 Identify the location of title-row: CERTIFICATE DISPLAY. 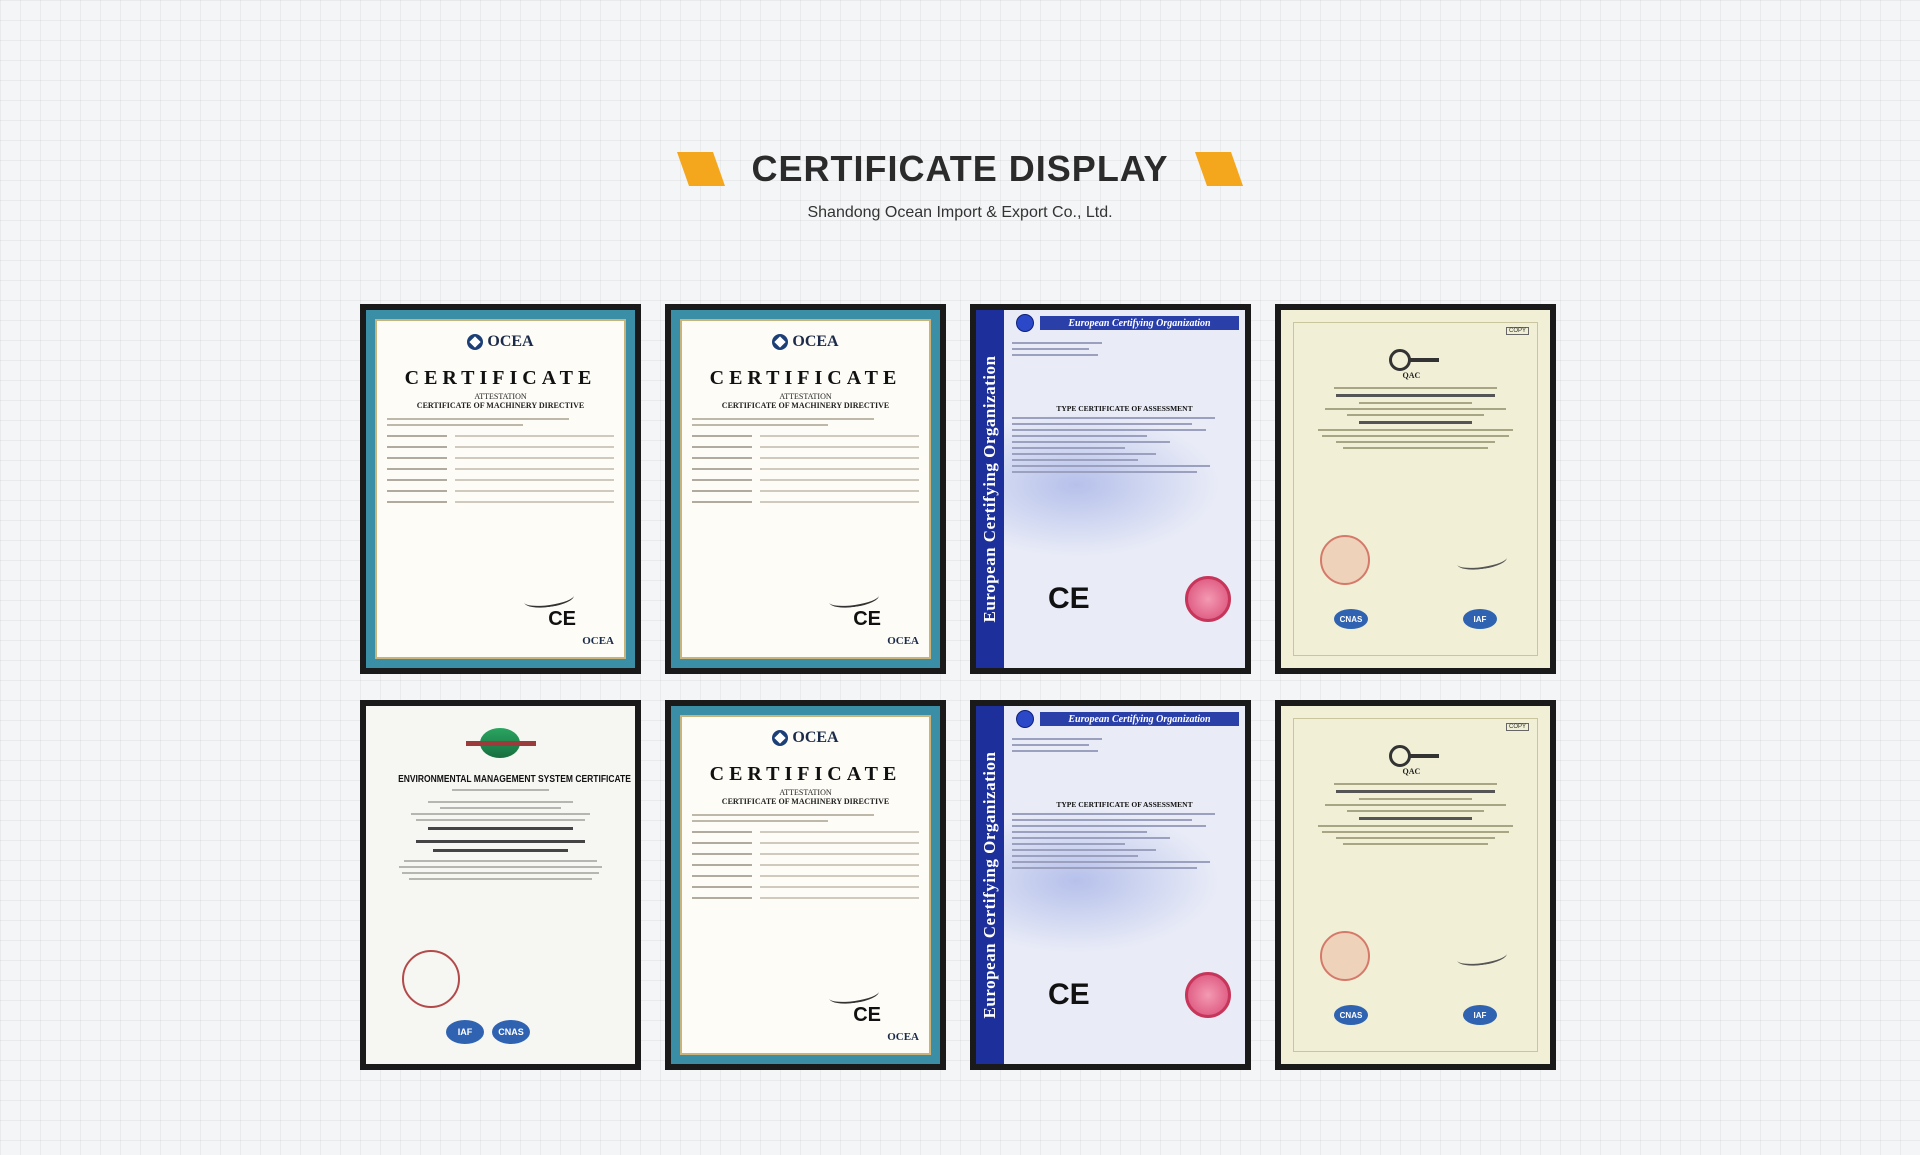
(960, 169).